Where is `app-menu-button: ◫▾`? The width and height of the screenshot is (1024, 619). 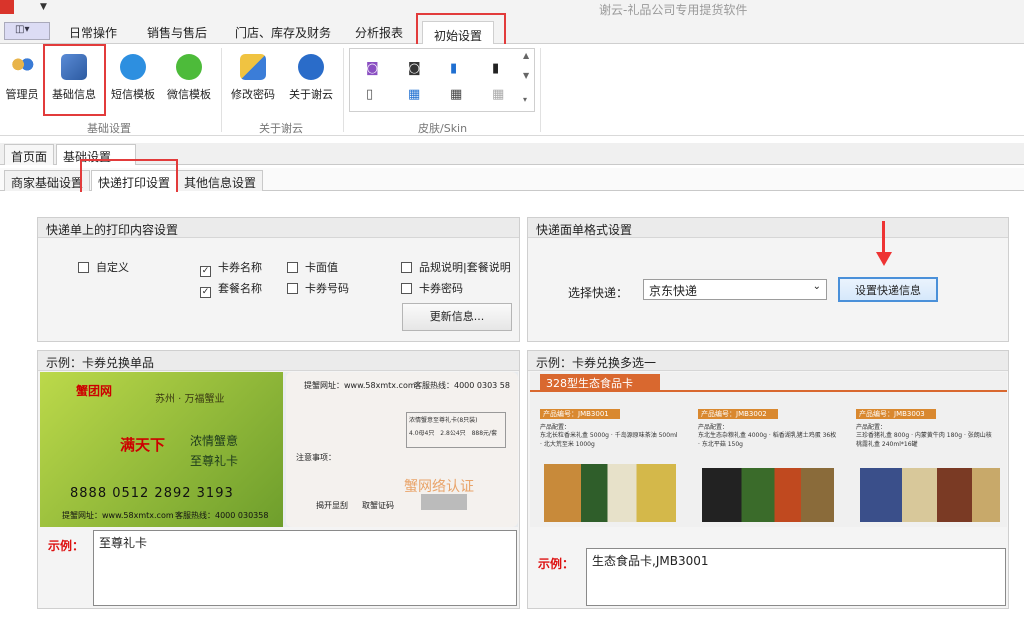 app-menu-button: ◫▾ is located at coordinates (27, 31).